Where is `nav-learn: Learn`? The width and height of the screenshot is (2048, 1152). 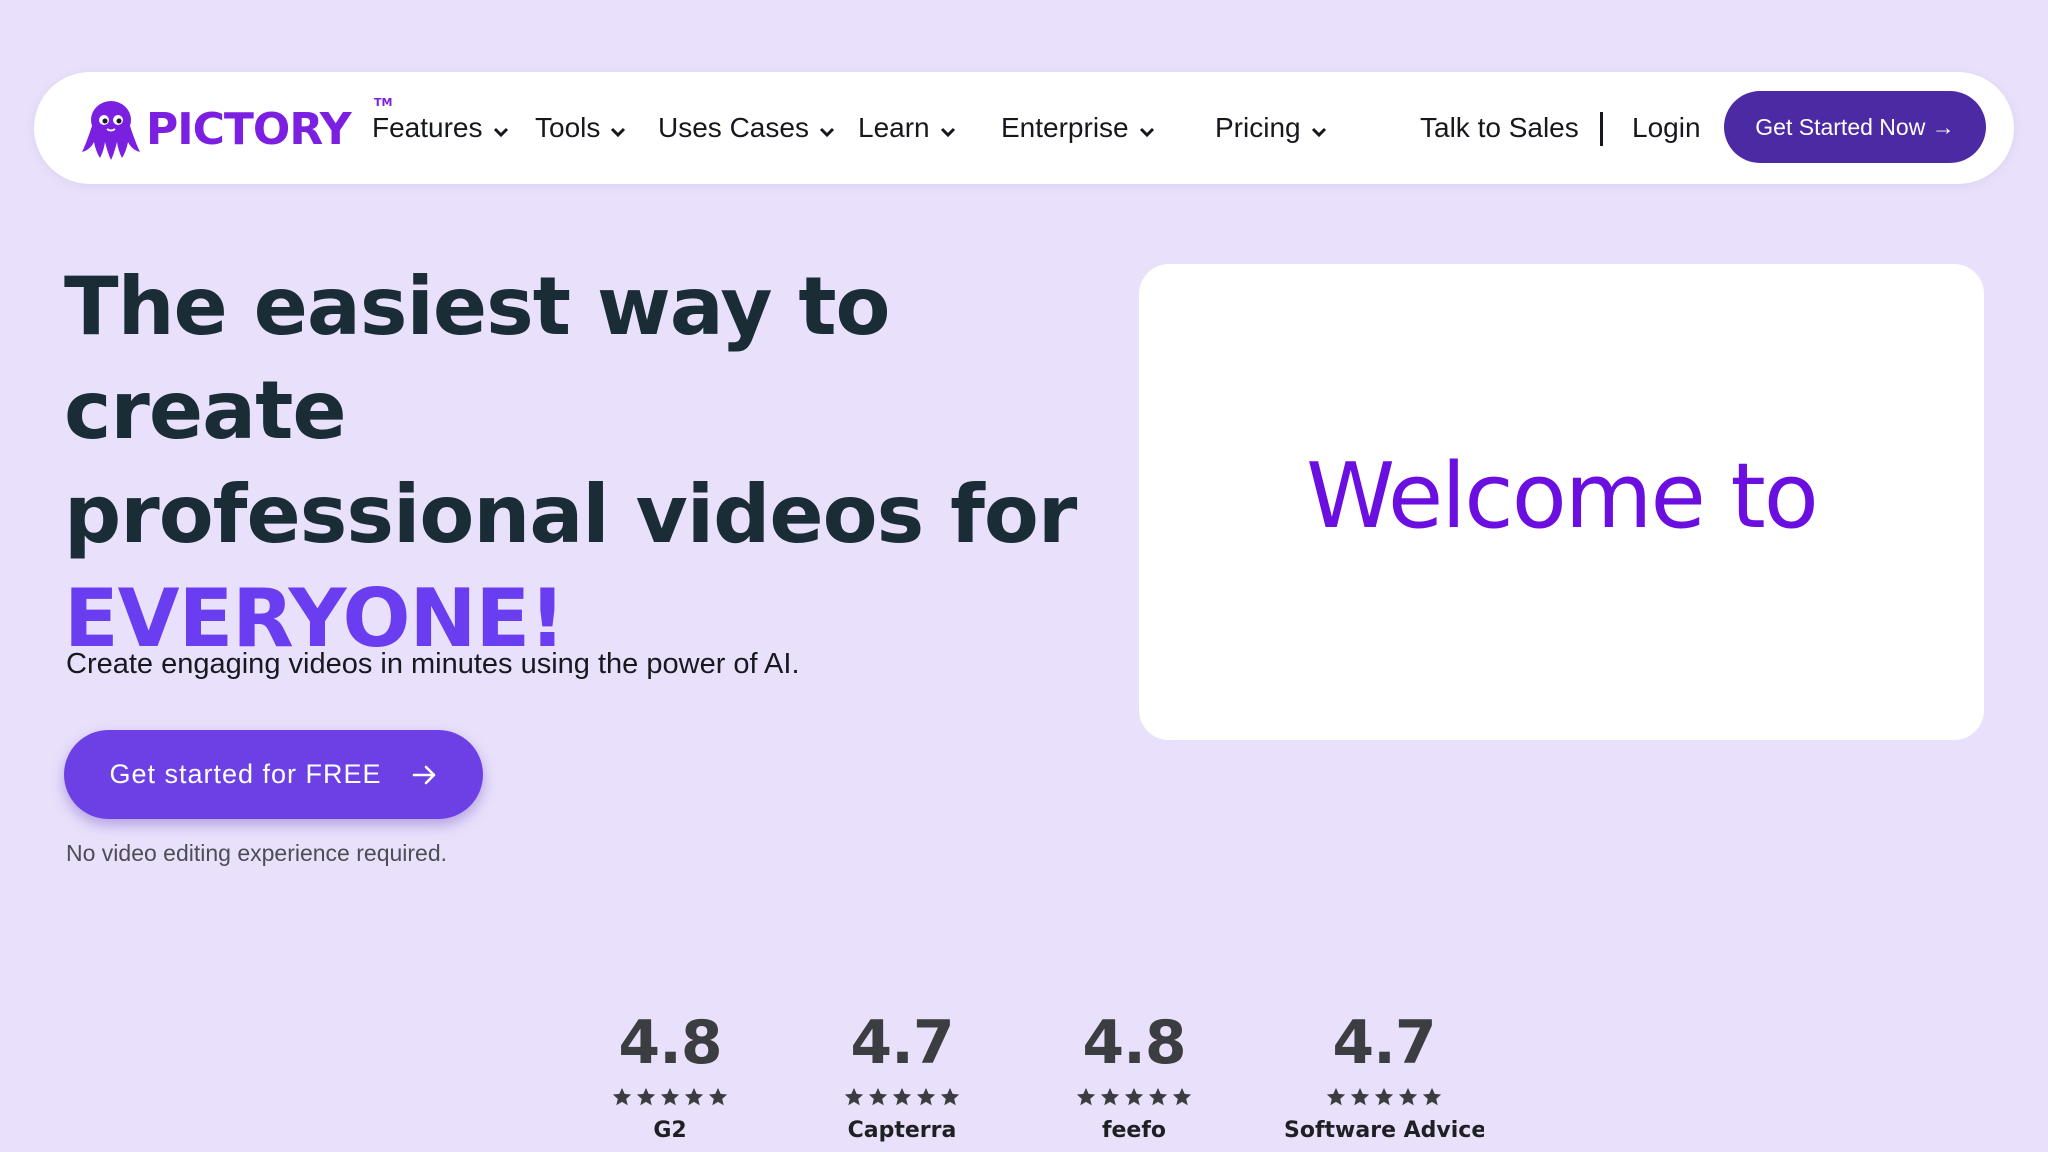 nav-learn: Learn is located at coordinates (907, 128).